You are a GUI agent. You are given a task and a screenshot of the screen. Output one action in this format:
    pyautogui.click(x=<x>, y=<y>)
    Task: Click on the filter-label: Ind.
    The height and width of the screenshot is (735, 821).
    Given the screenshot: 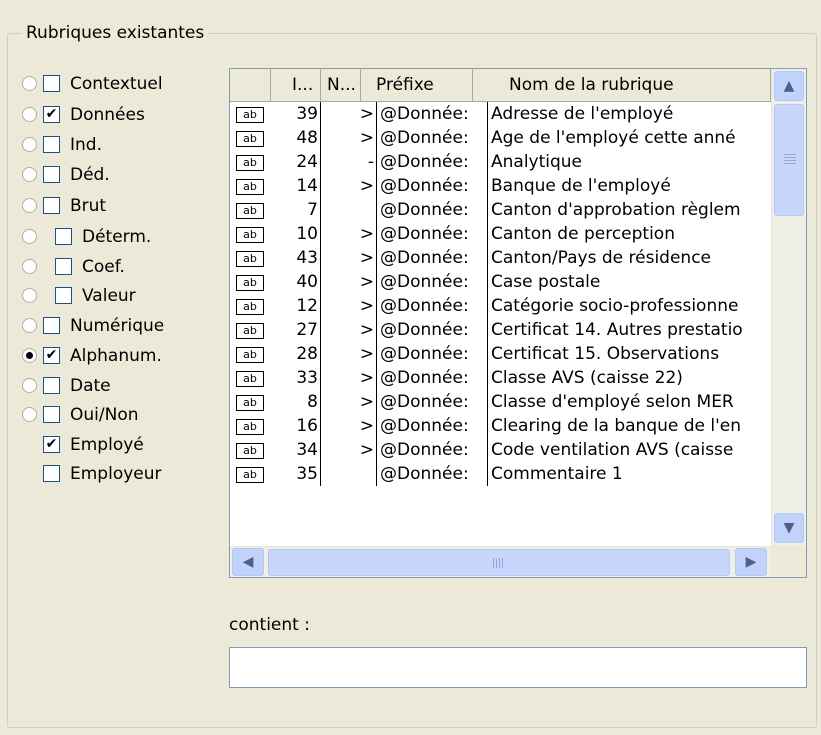 What is the action you would take?
    pyautogui.click(x=86, y=145)
    